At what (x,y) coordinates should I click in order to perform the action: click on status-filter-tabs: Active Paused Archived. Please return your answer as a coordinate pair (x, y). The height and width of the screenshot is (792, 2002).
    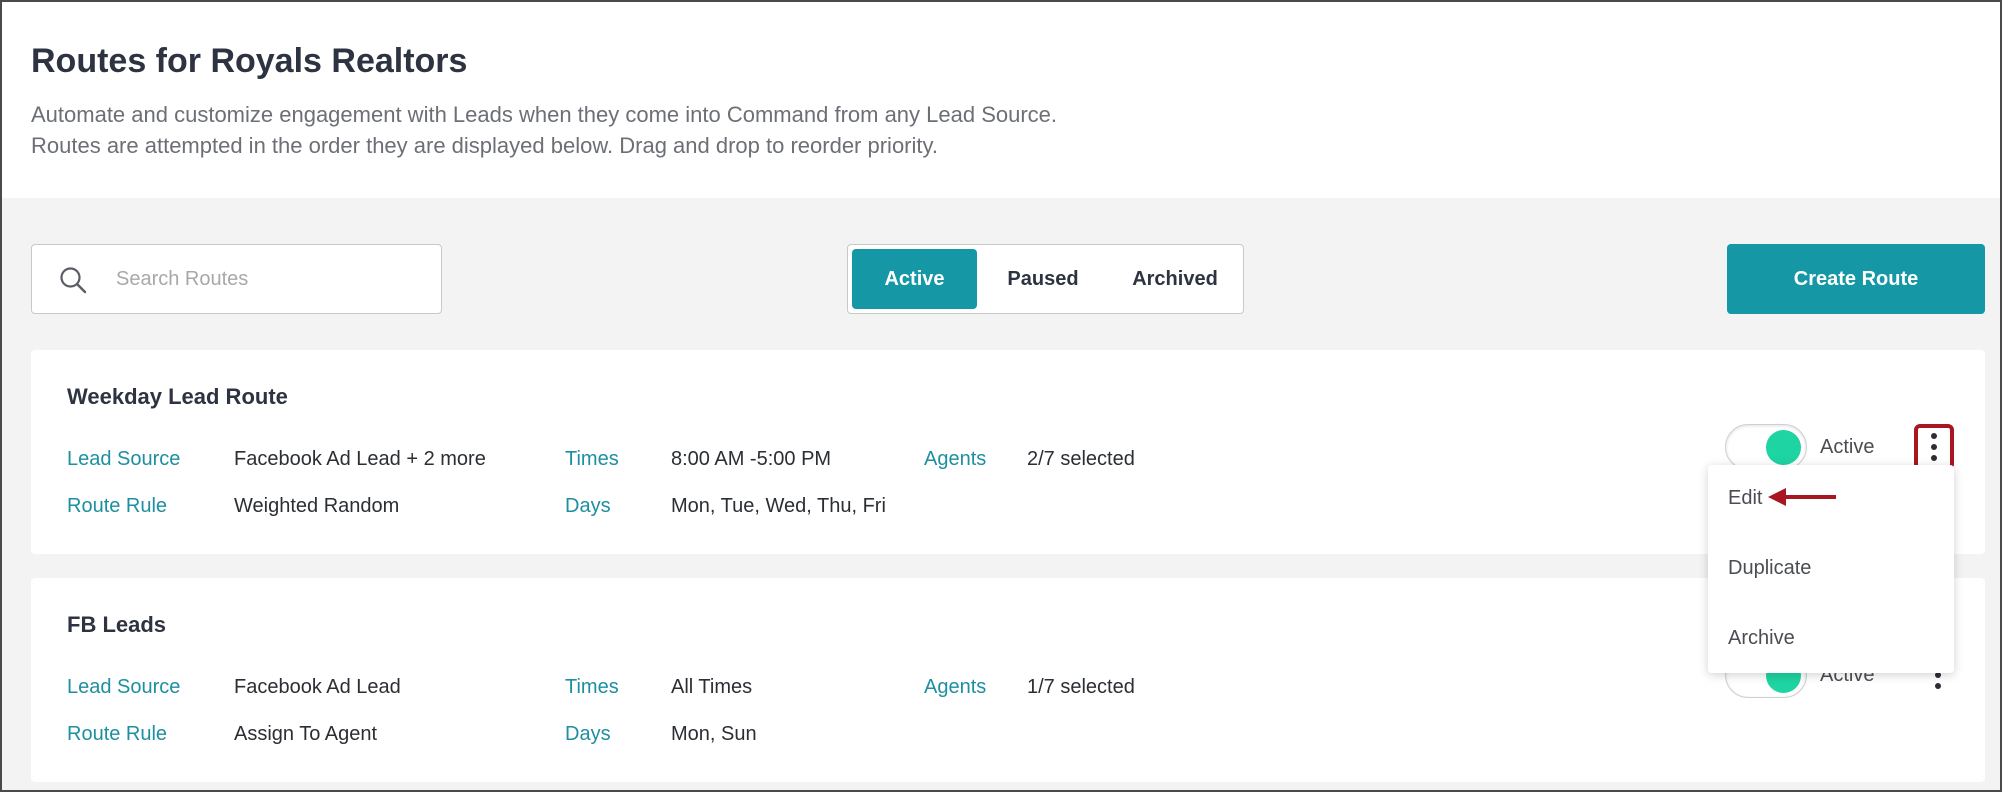
    Looking at the image, I should click on (1045, 279).